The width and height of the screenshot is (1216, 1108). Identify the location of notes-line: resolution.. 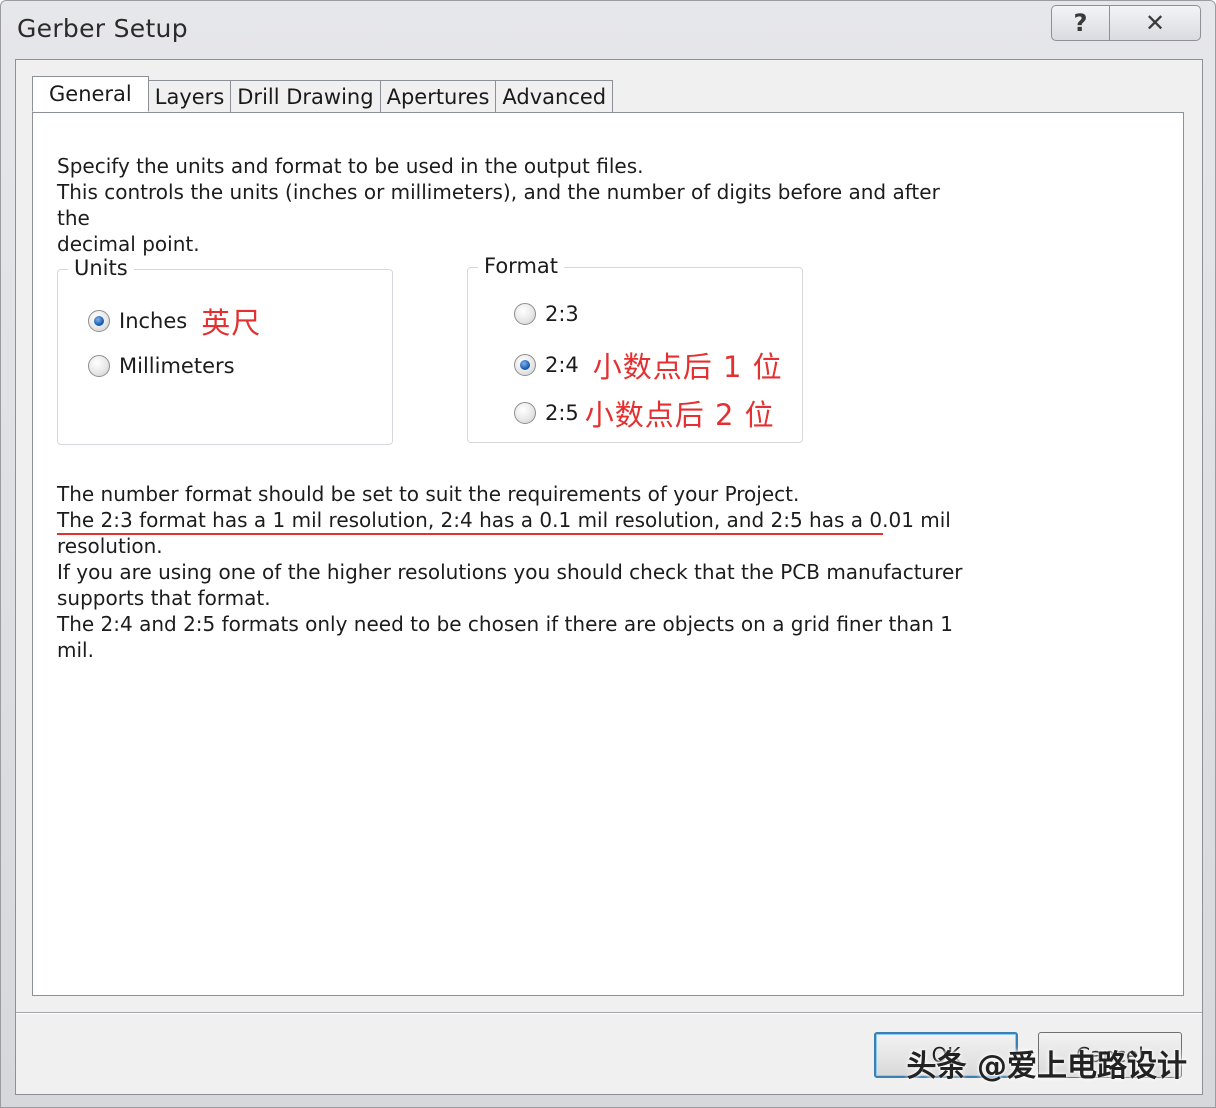
(110, 546).